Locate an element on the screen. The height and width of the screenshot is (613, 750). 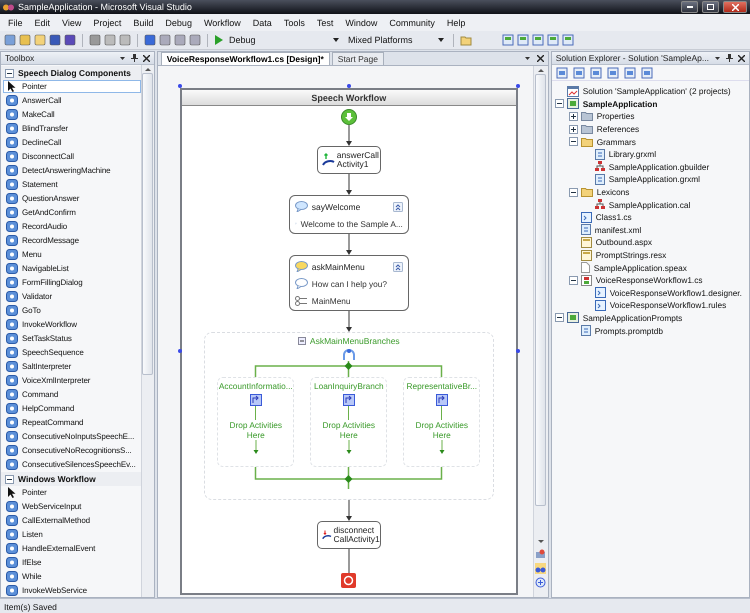
toolbox-item: SetTaskStatus is located at coordinates (72, 338).